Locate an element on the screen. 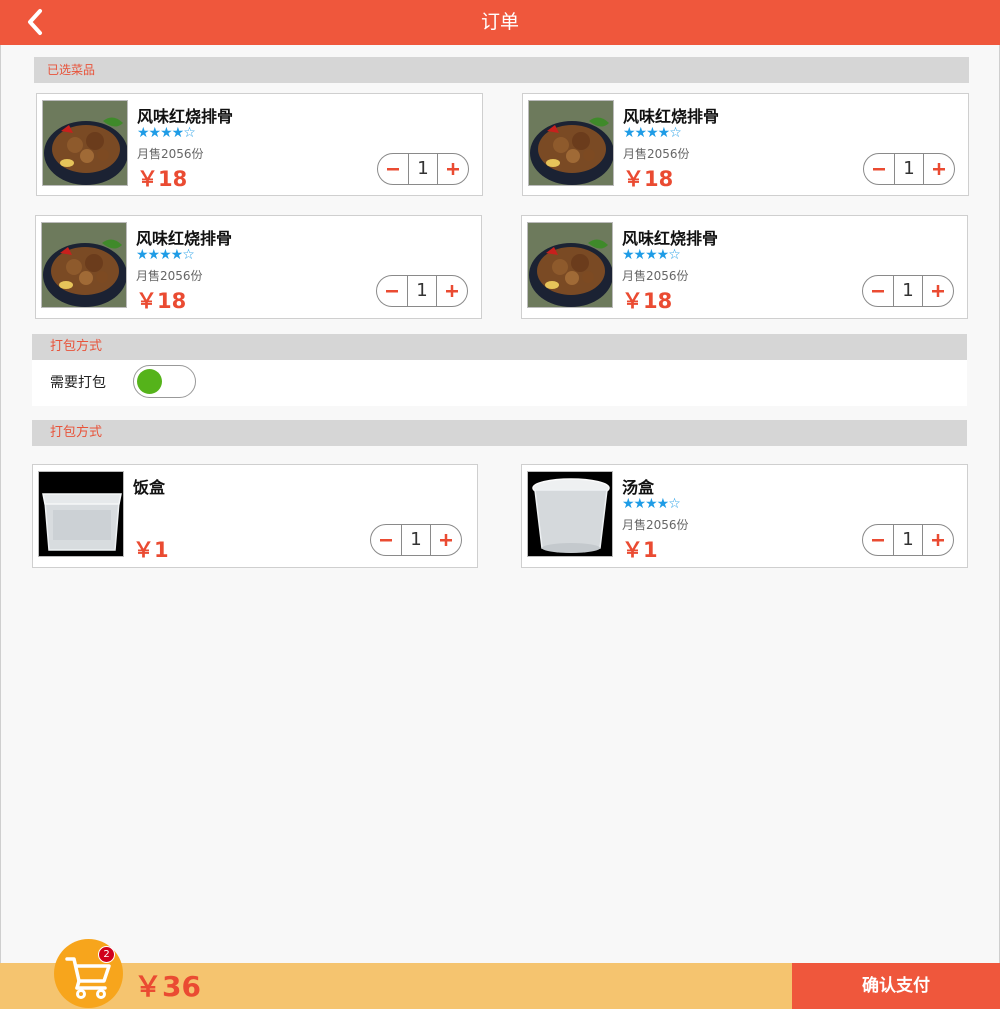 Image resolution: width=1000 pixels, height=1009 pixels. section-header-packaging-method: 打包方式 is located at coordinates (499, 347).